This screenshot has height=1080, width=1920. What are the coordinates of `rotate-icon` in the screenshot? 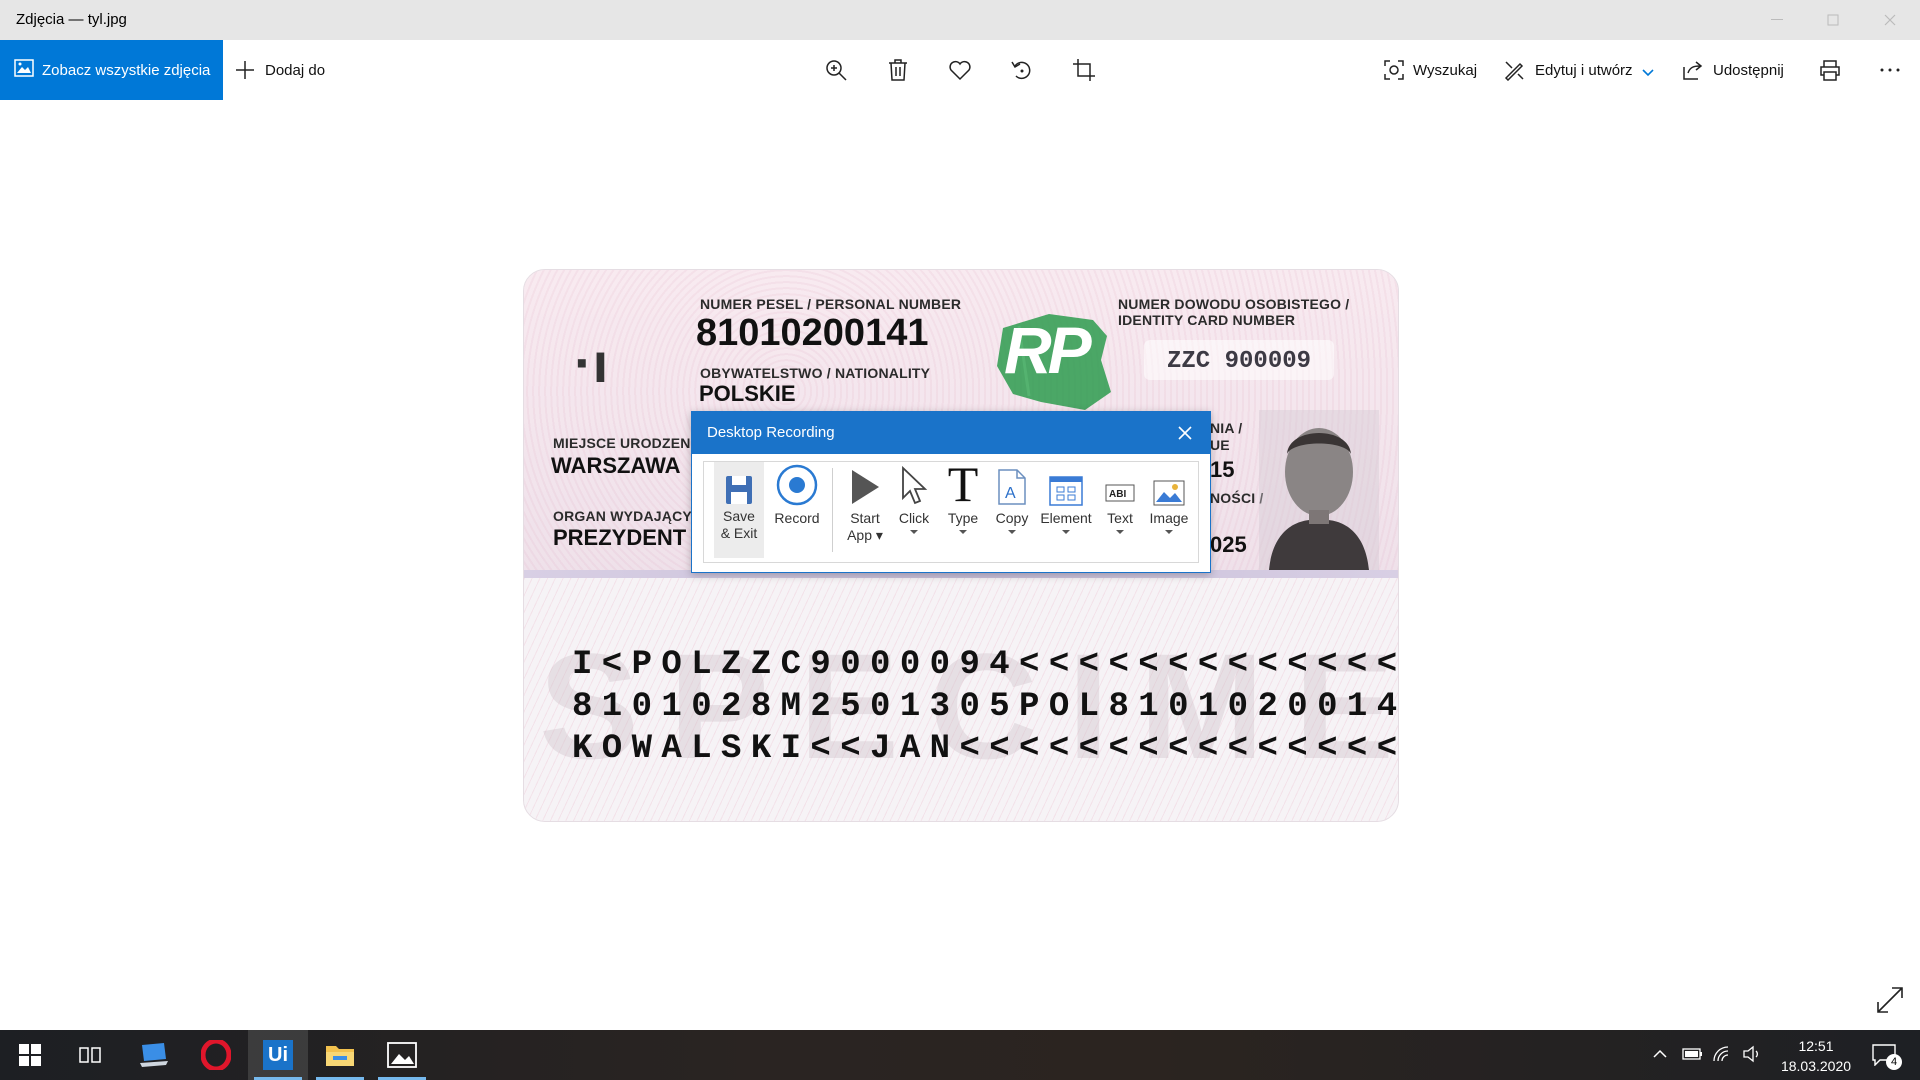 It's located at (1021, 70).